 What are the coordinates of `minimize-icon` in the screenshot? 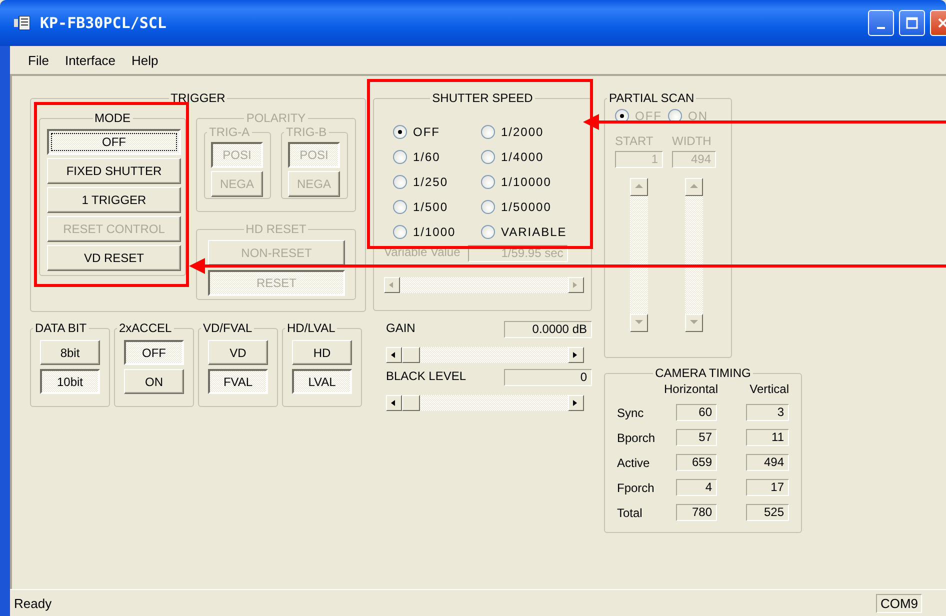 It's located at (881, 28).